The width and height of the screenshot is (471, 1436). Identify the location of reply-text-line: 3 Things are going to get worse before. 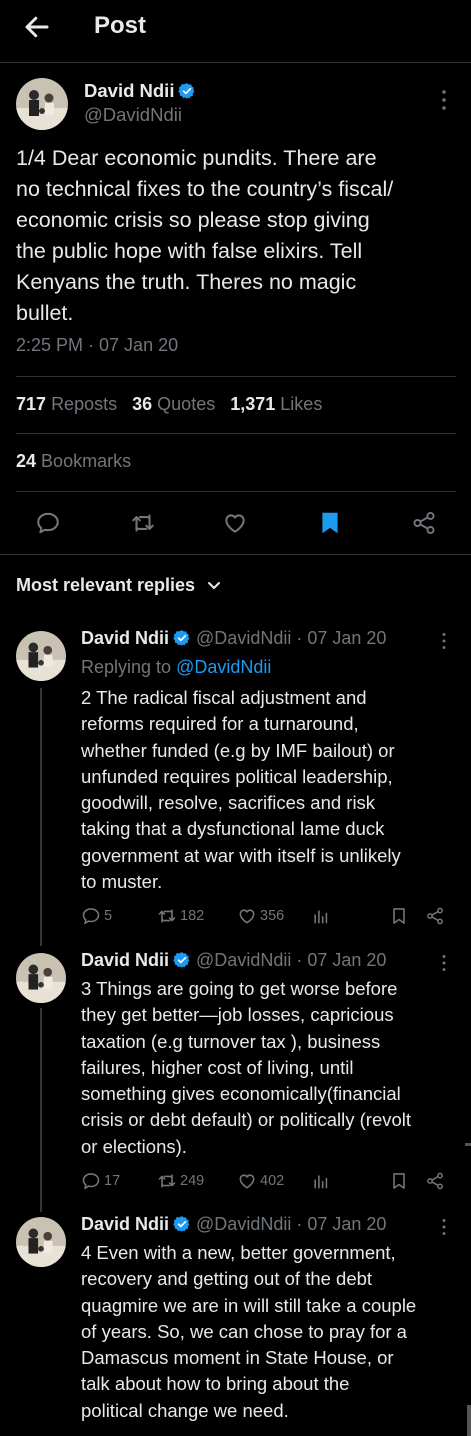
(239, 988).